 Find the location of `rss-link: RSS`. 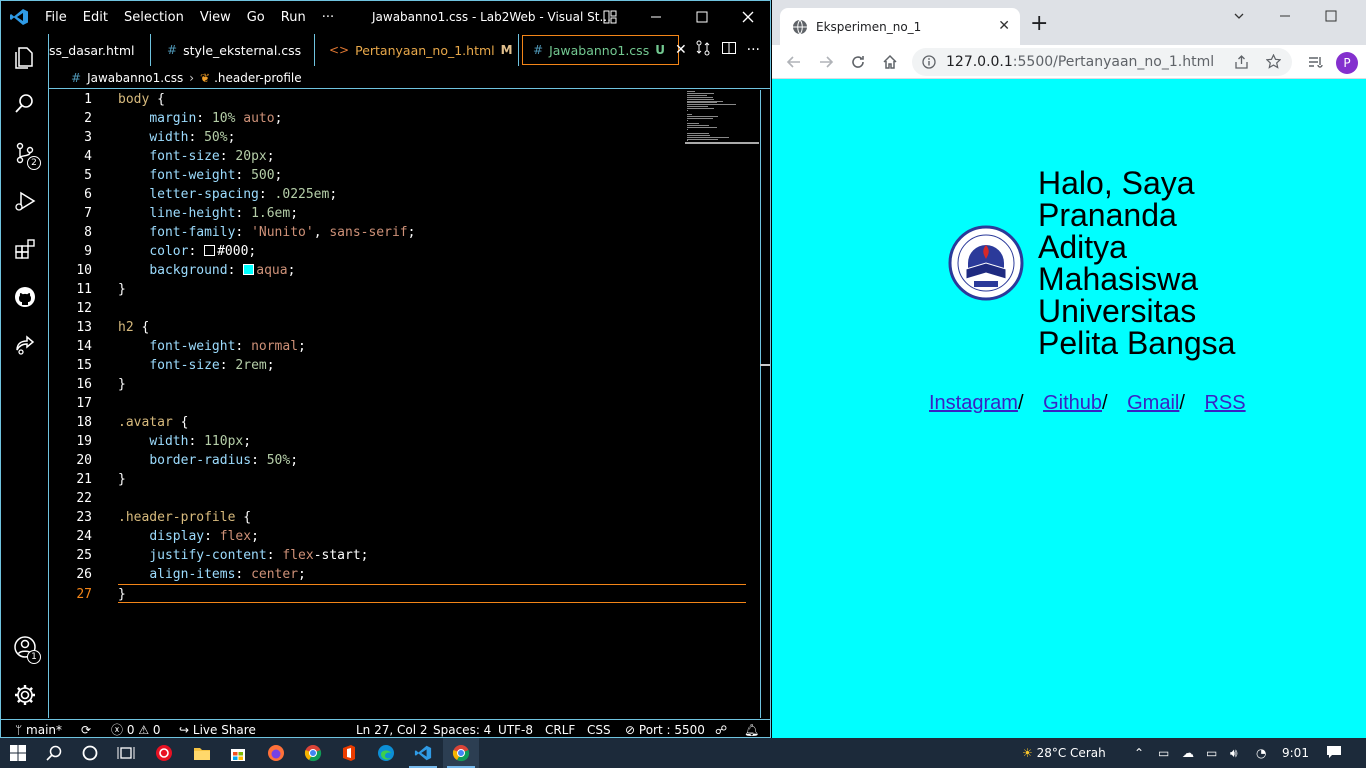

rss-link: RSS is located at coordinates (1224, 403).